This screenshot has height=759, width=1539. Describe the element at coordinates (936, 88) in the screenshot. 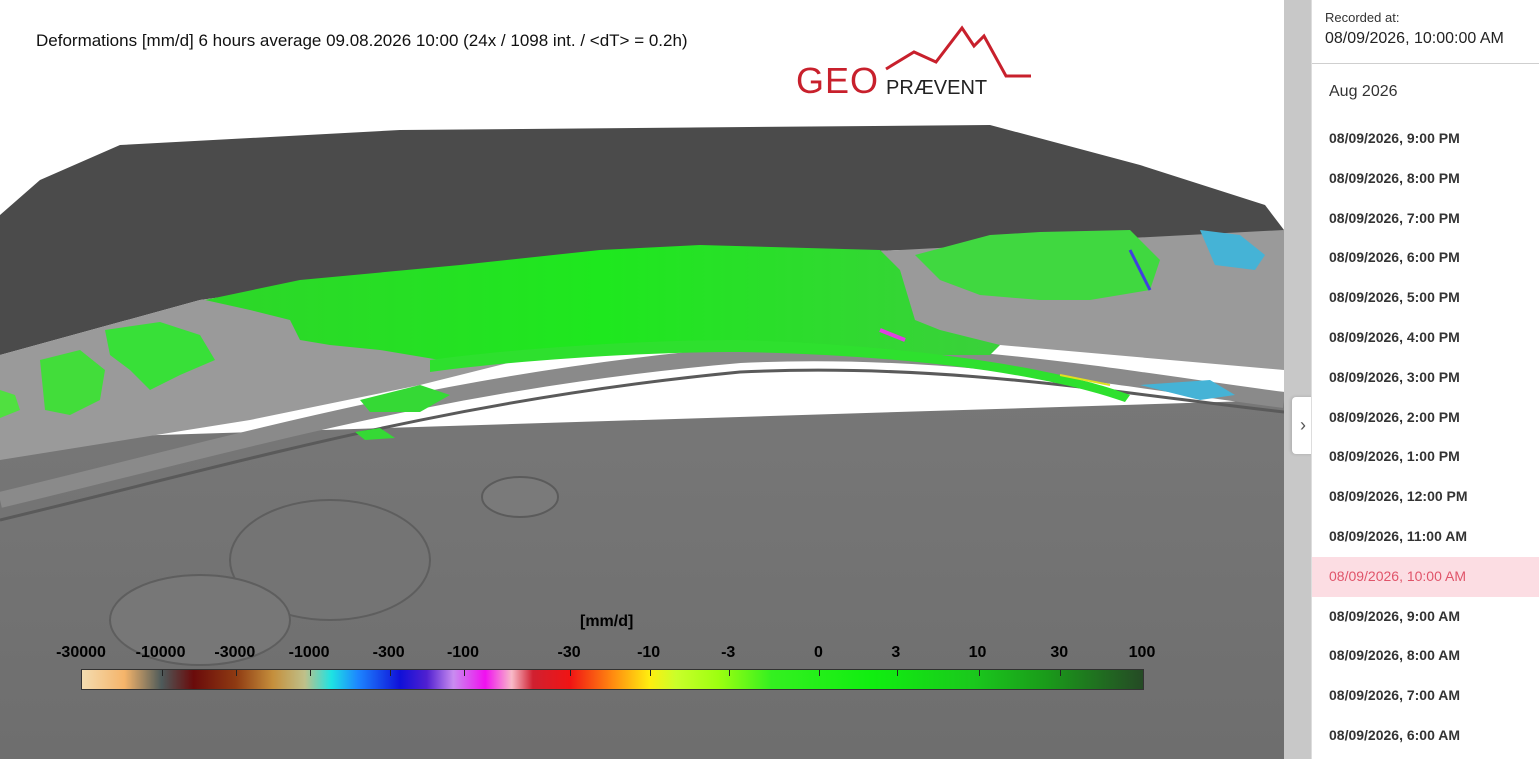

I see `logo-praevent-text: PRÆVENT` at that location.